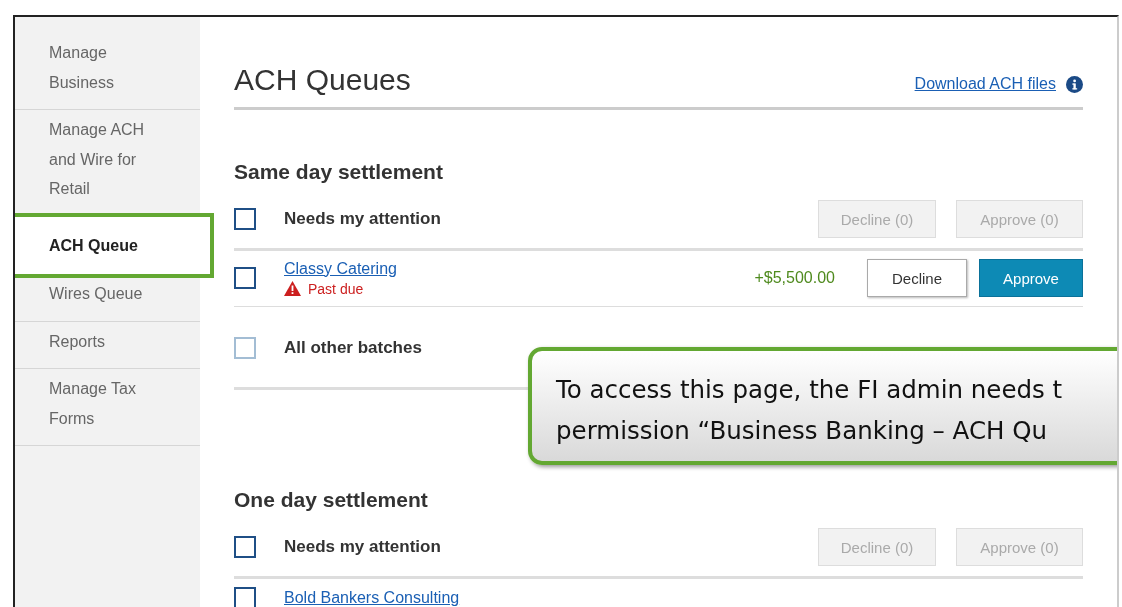  Describe the element at coordinates (331, 500) in the screenshot. I see `section-title: One day settlement` at that location.